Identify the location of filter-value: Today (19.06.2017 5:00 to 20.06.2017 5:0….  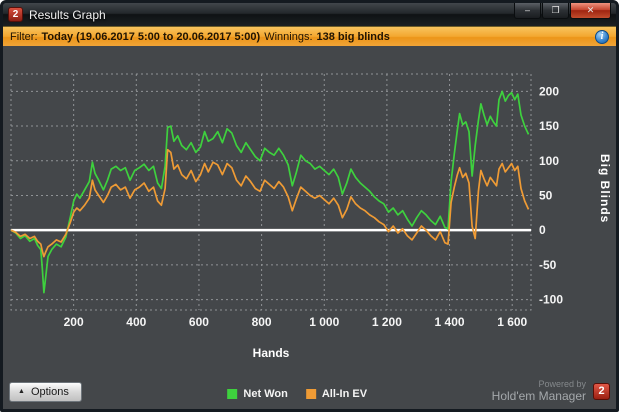
(151, 36).